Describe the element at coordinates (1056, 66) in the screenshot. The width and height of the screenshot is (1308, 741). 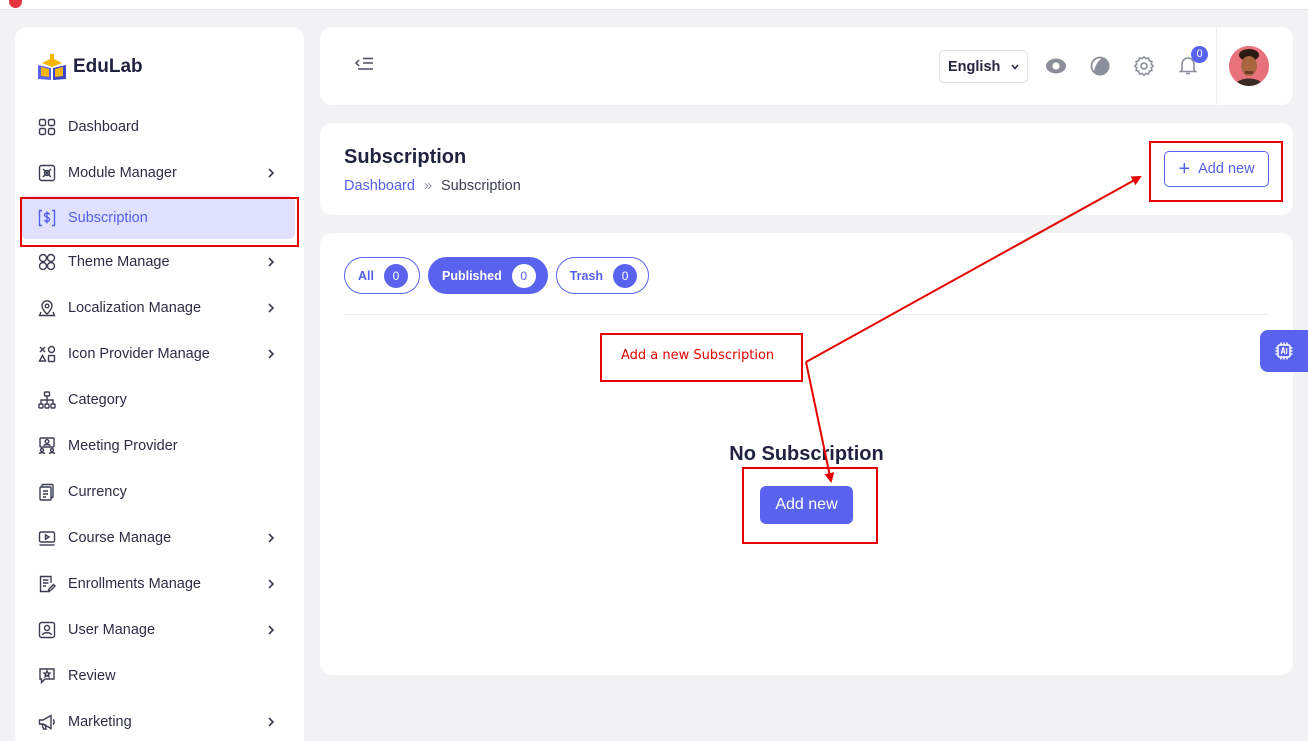
I see `eye-icon` at that location.